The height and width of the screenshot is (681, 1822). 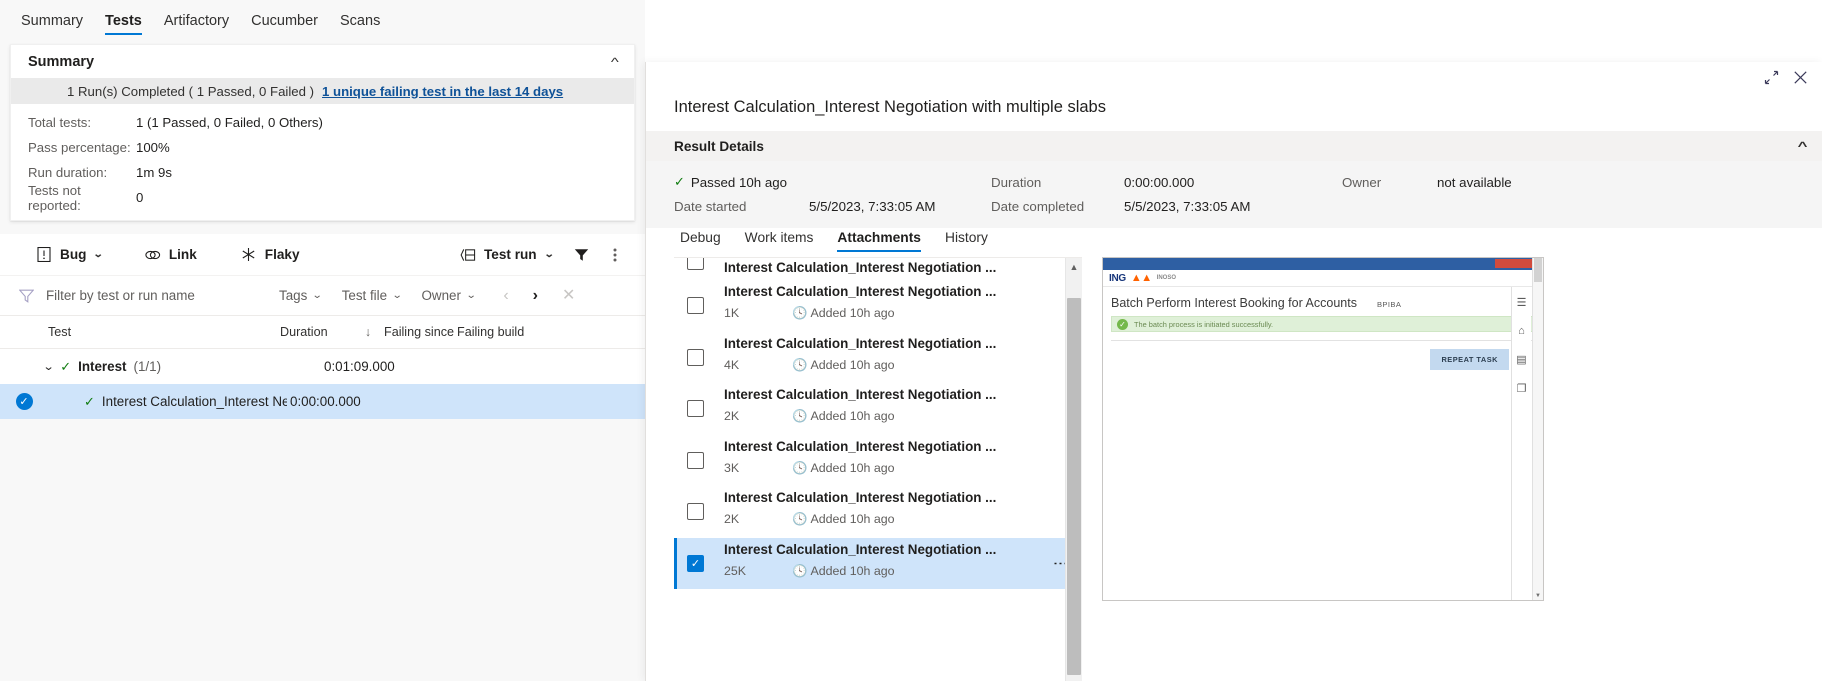 I want to click on close-icon: ✕, so click(x=568, y=295).